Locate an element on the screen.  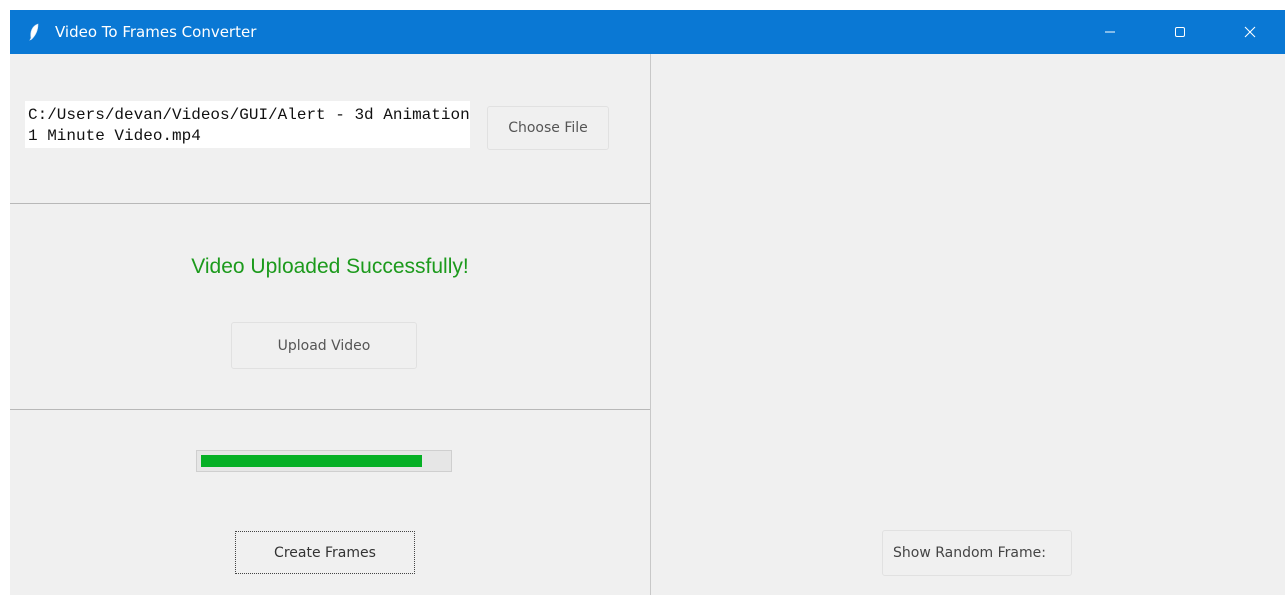
maximize-button is located at coordinates (1180, 32).